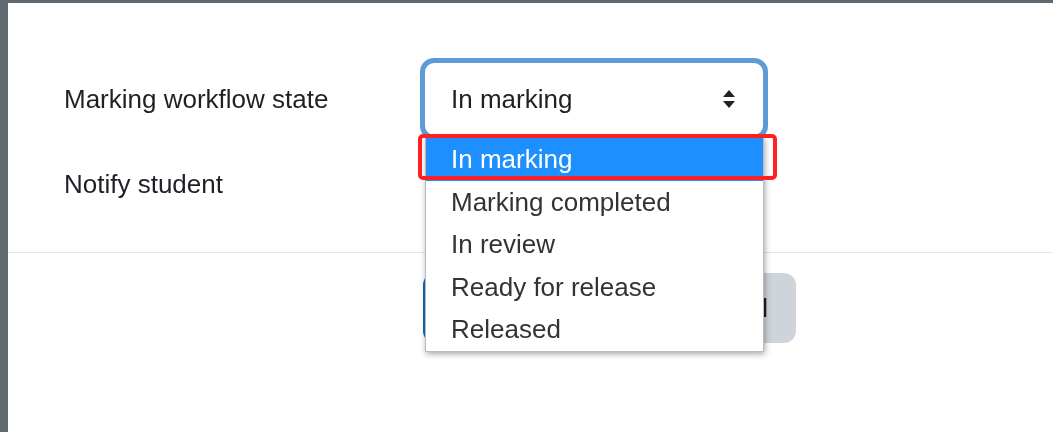 Image resolution: width=1053 pixels, height=432 pixels. What do you see at coordinates (594, 244) in the screenshot?
I see `dropdown-option: In review` at bounding box center [594, 244].